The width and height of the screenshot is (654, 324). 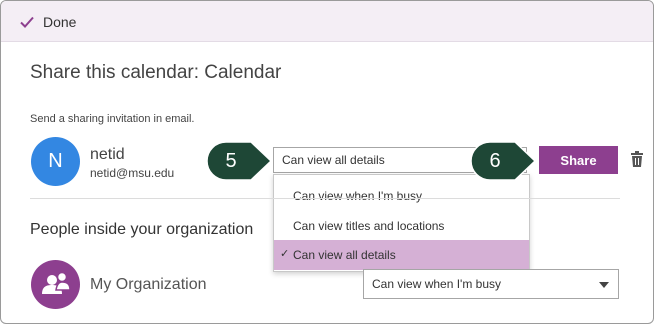 I want to click on checkmark-icon: ✓, so click(x=285, y=254).